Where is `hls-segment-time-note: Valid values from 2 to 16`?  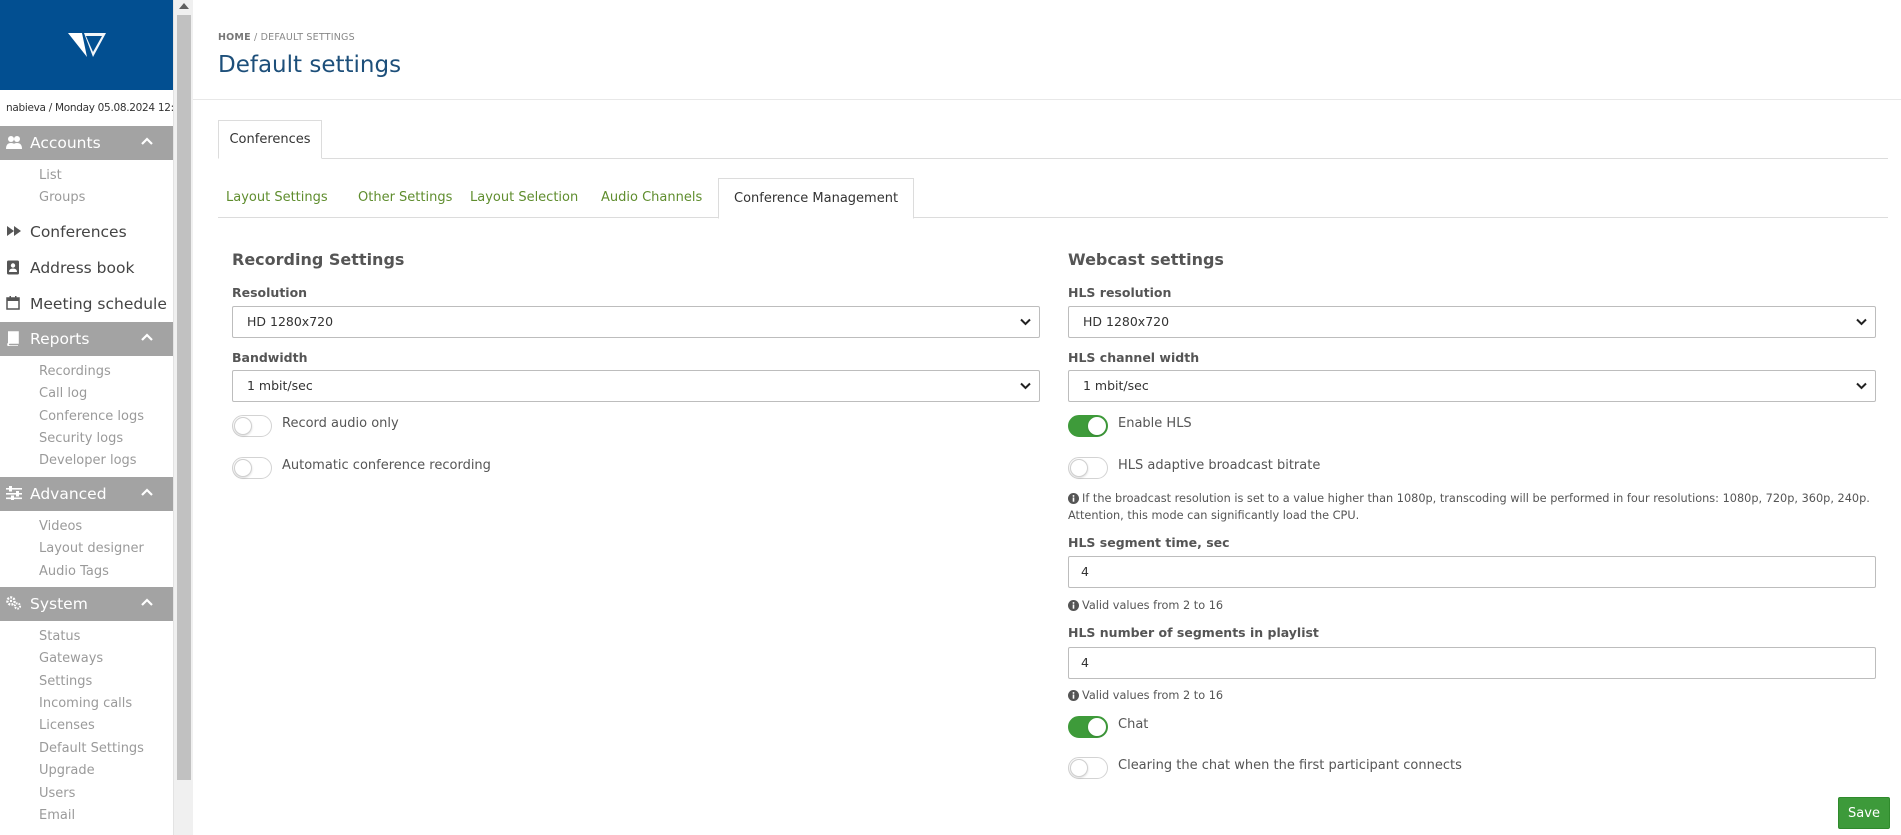
hls-segment-time-note: Valid values from 2 to 16 is located at coordinates (1145, 605).